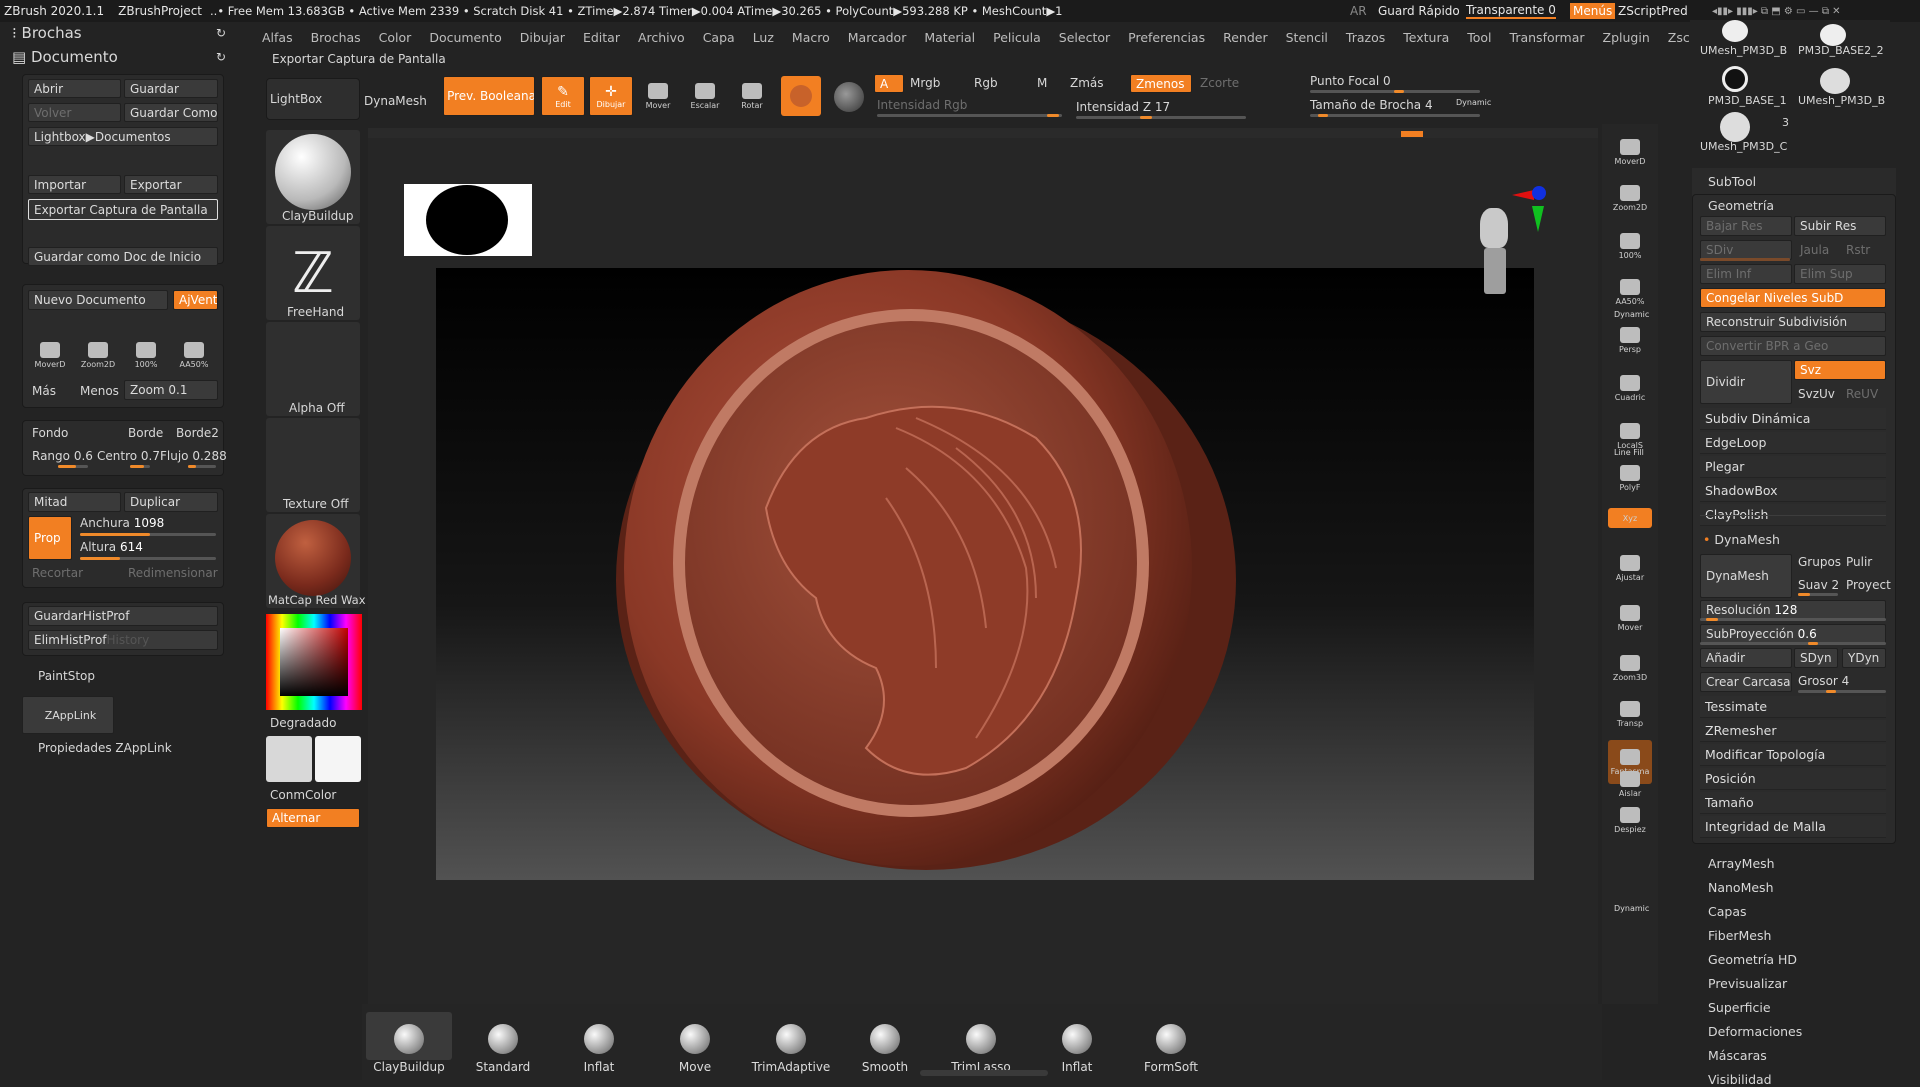 The height and width of the screenshot is (1087, 1920). Describe the element at coordinates (1793, 491) in the screenshot. I see `shadowbox-button: ShadowBox` at that location.